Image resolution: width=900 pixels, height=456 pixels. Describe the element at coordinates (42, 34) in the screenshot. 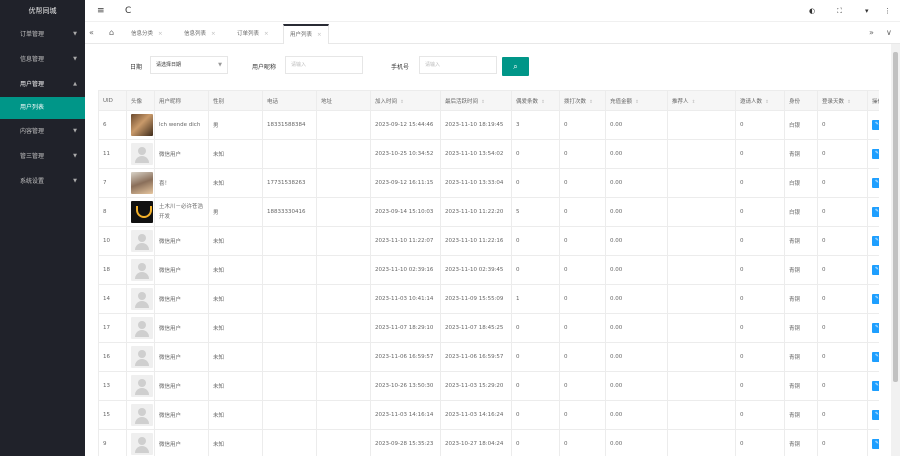

I see `sidebar-item-0: 订单管理 ▼` at that location.